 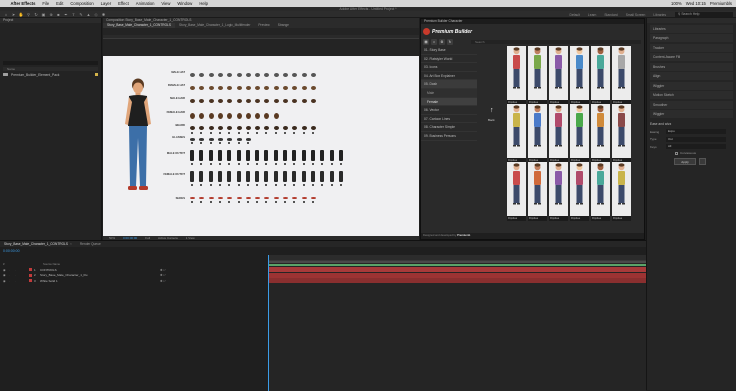 I want to click on pb-menu-item: 06. Vector, so click(x=449, y=110).